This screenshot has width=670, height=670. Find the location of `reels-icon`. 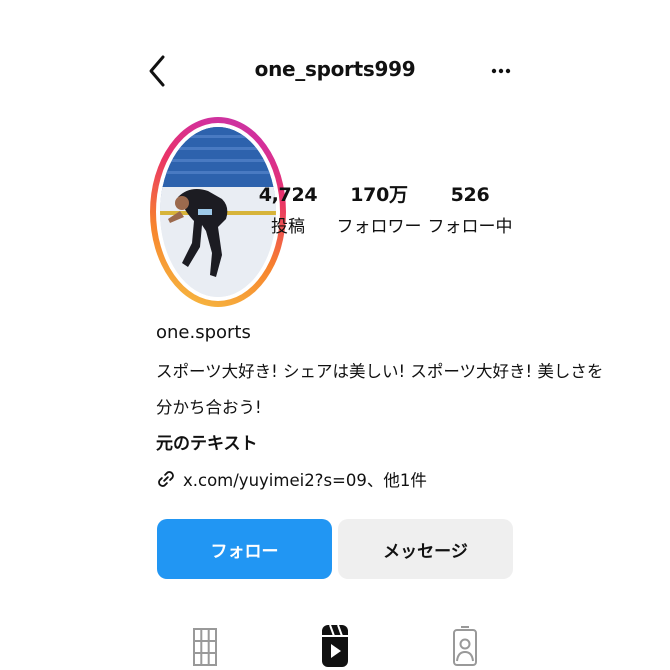

reels-icon is located at coordinates (335, 646).